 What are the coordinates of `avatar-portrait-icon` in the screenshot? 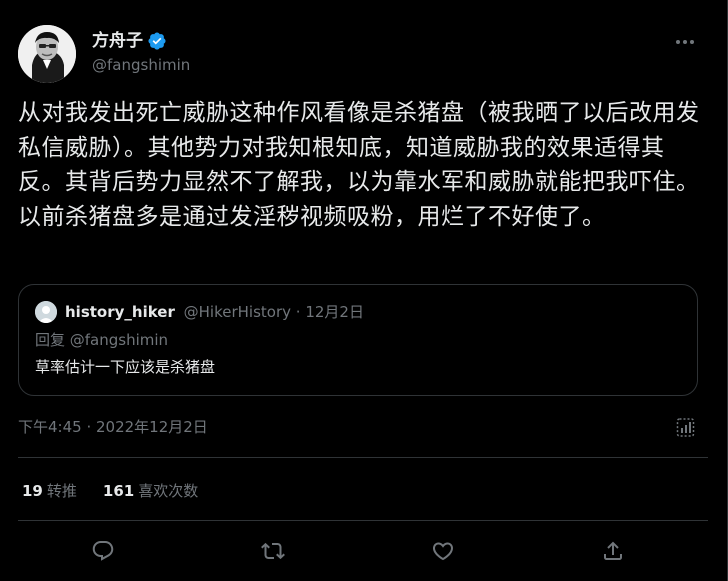 It's located at (47, 54).